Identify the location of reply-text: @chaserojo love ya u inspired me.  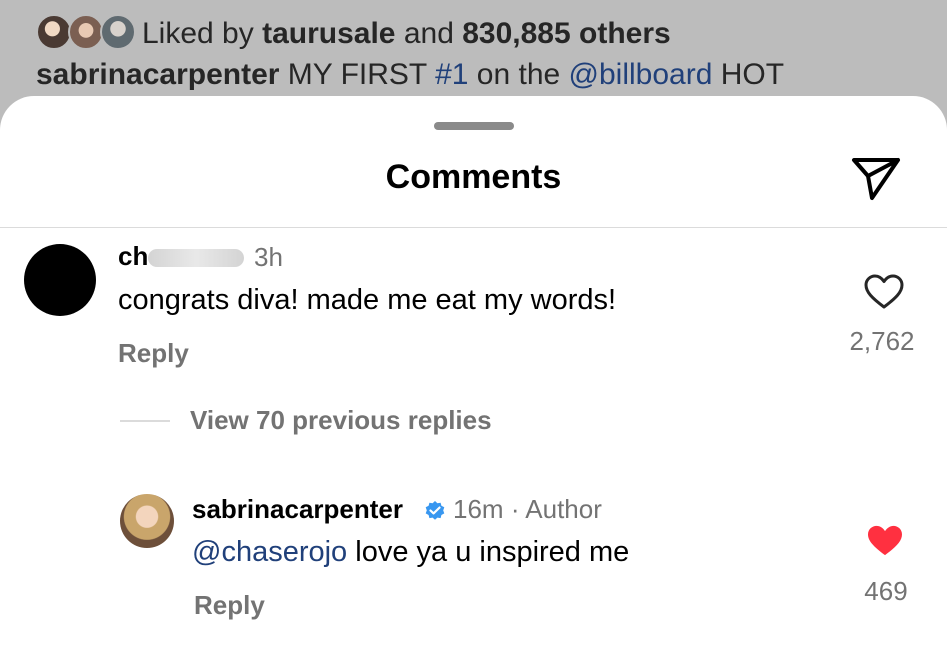
(410, 552).